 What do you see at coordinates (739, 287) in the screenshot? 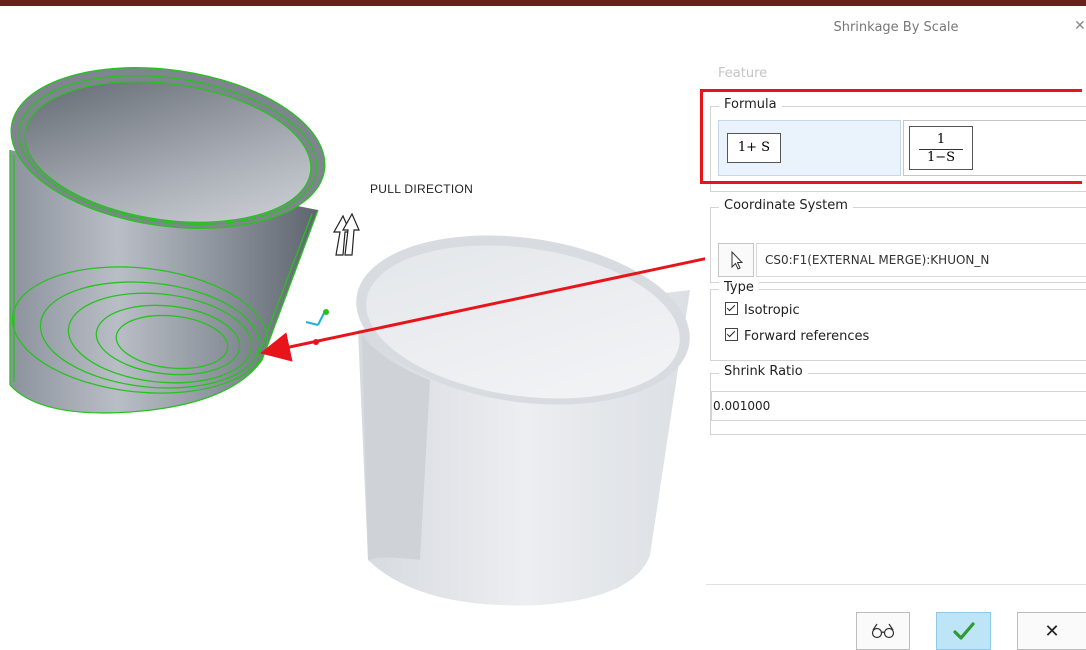
I see `type-title: Type` at bounding box center [739, 287].